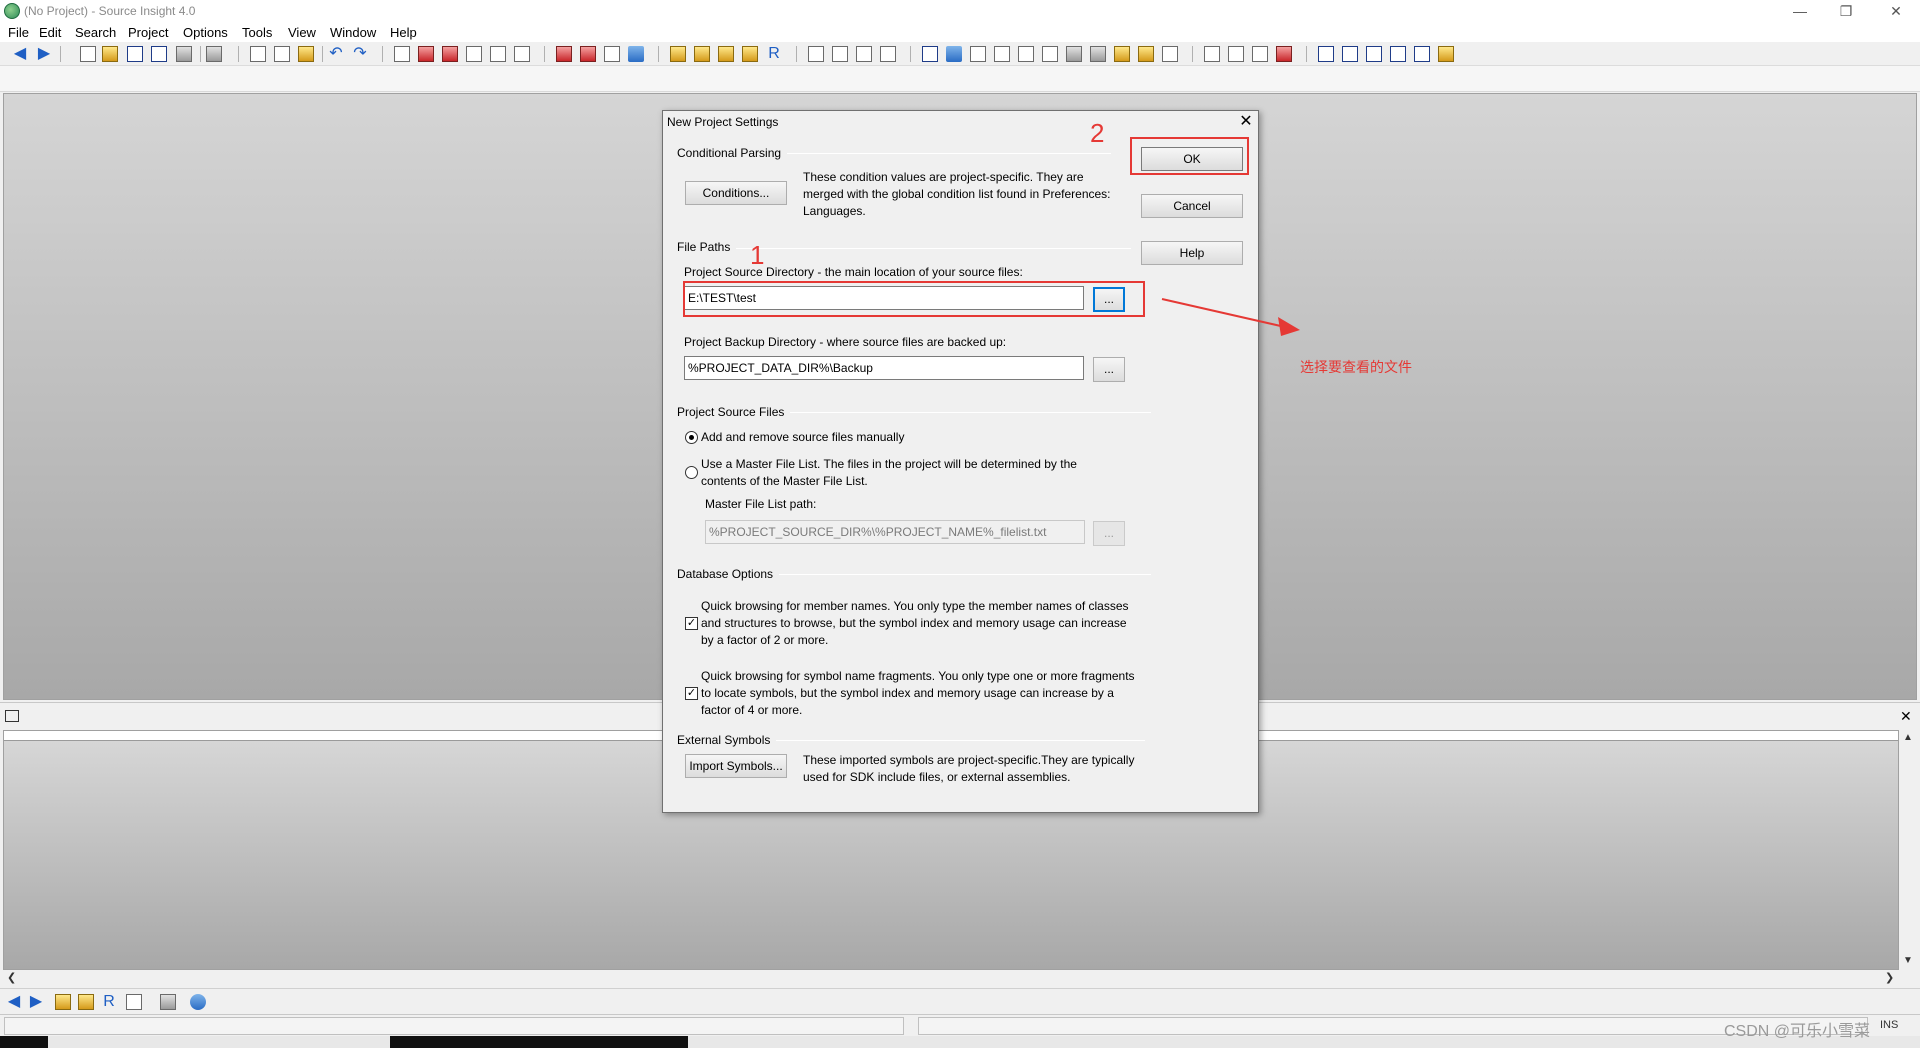 This screenshot has height=1048, width=1920. What do you see at coordinates (761, 504) in the screenshot?
I see `master-path-label: Master File List path:` at bounding box center [761, 504].